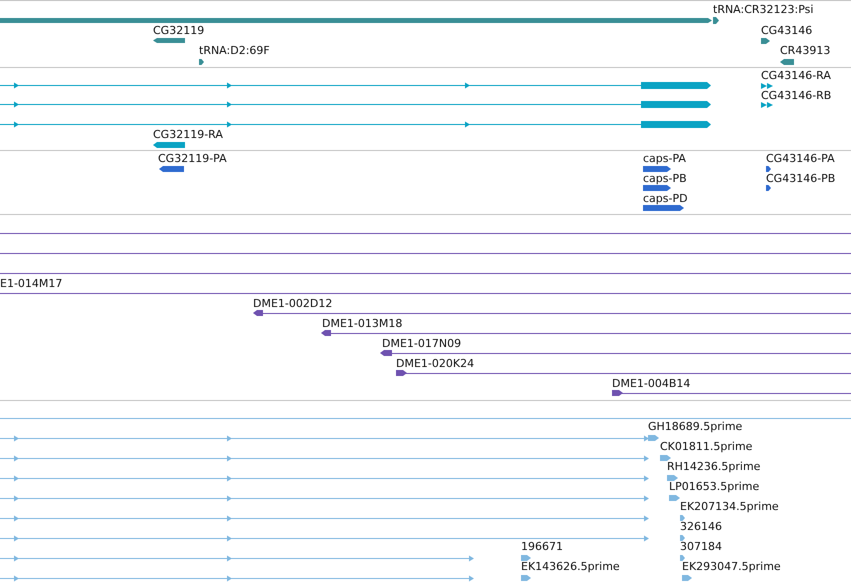 This screenshot has width=851, height=582. Describe the element at coordinates (729, 506) in the screenshot. I see `feature-label: EK207134.5prime` at that location.